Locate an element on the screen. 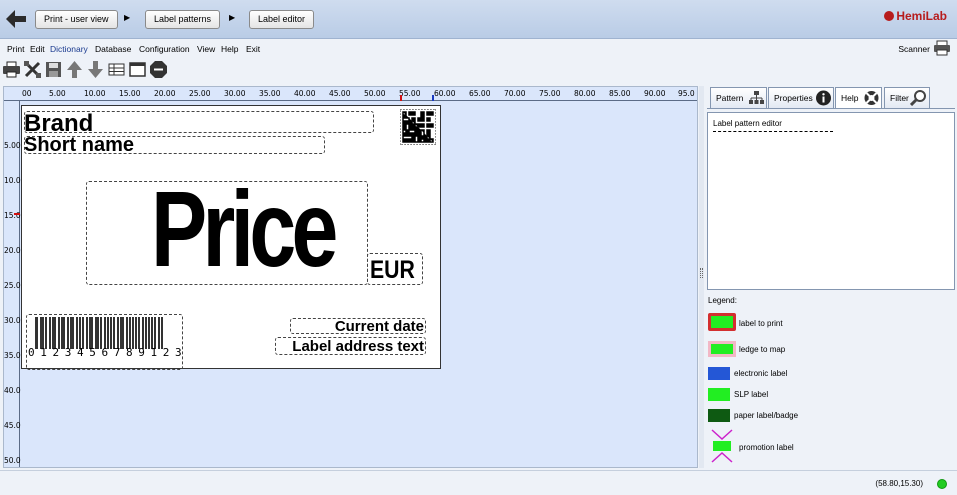 Image resolution: width=957 pixels, height=495 pixels. currency-field: EUR is located at coordinates (395, 269).